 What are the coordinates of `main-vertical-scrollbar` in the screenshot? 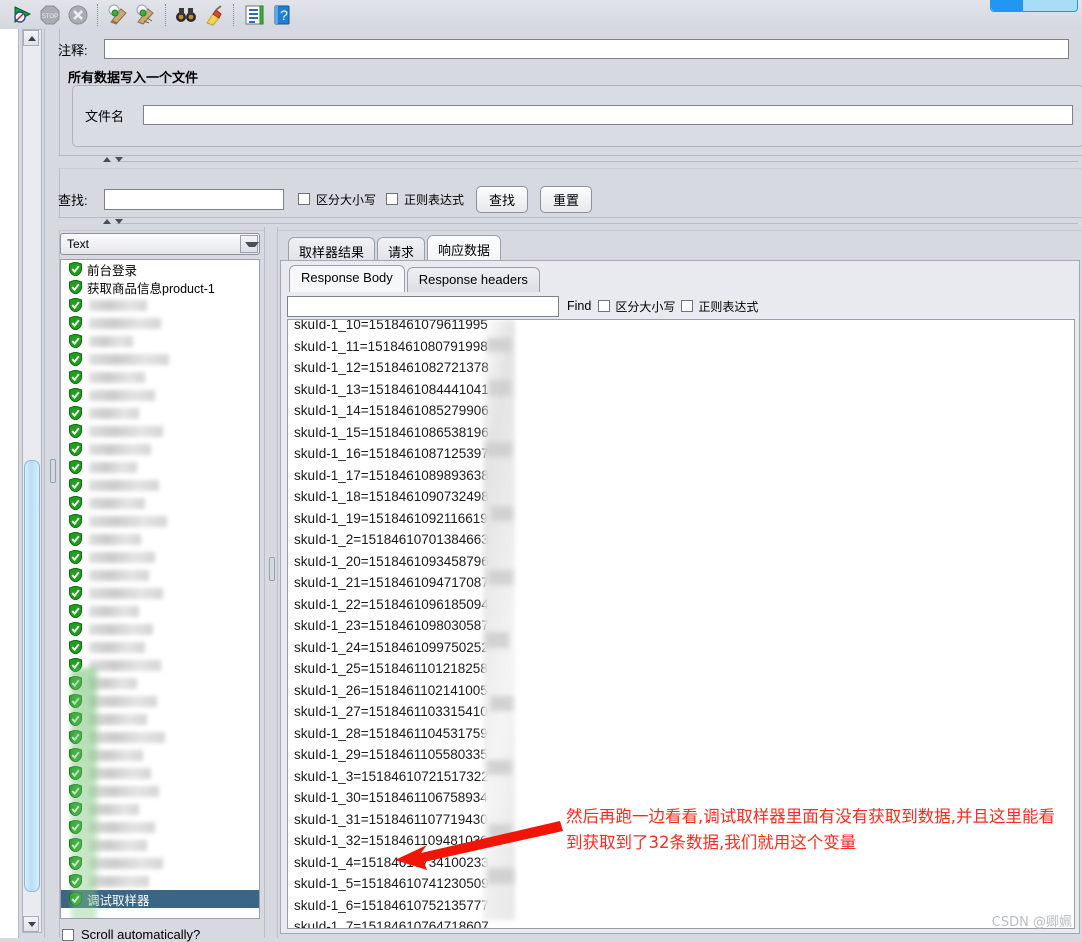 It's located at (32, 481).